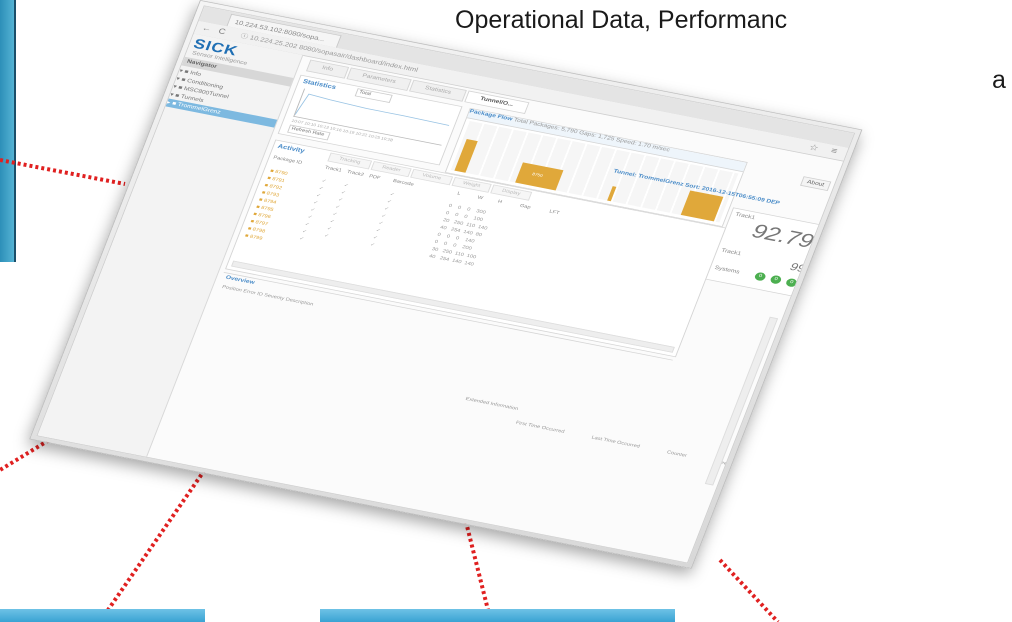  Describe the element at coordinates (459, 194) in the screenshot. I see `col-l: L` at that location.